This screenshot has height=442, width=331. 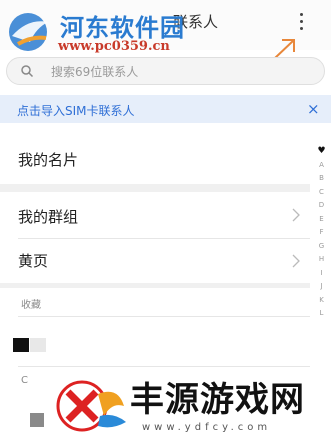 I want to click on close-icon: ×, so click(x=313, y=109).